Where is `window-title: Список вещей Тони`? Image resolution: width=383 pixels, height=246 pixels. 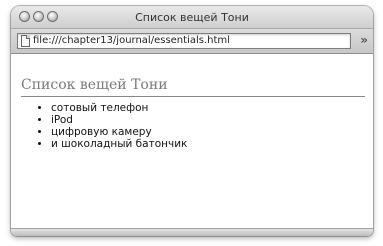 window-title: Список вещей Тони is located at coordinates (192, 17).